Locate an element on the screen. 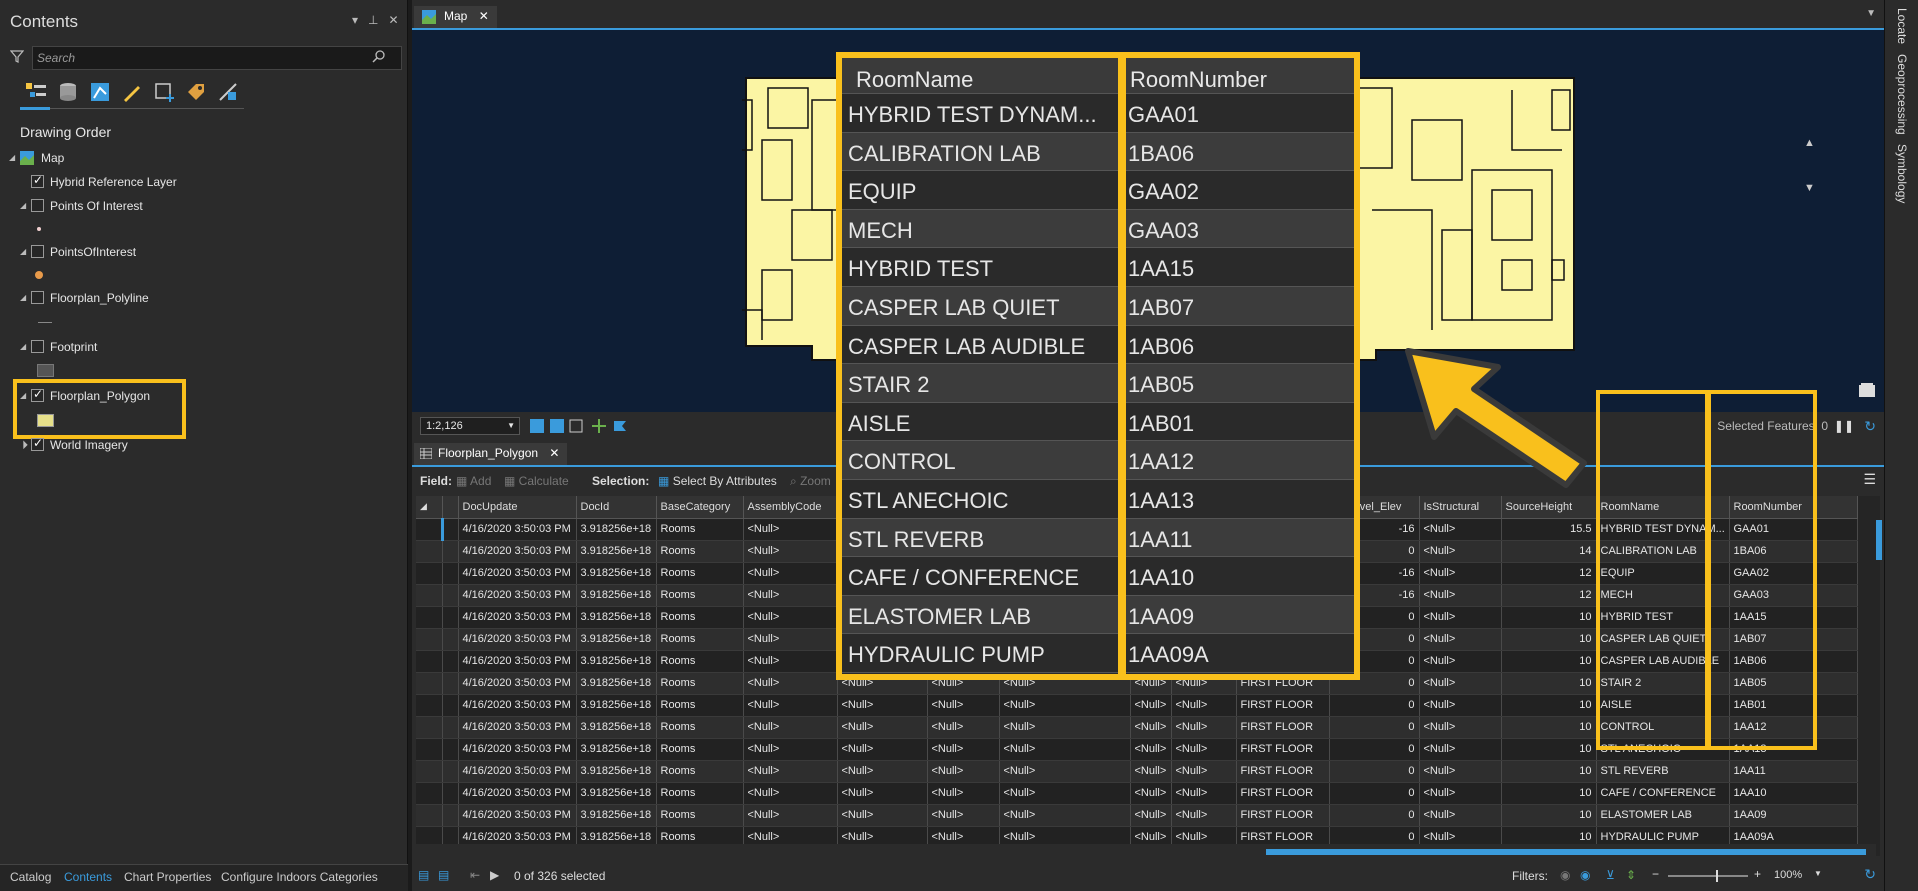  table-cell: ELASTOMER LAB is located at coordinates (1663, 815).